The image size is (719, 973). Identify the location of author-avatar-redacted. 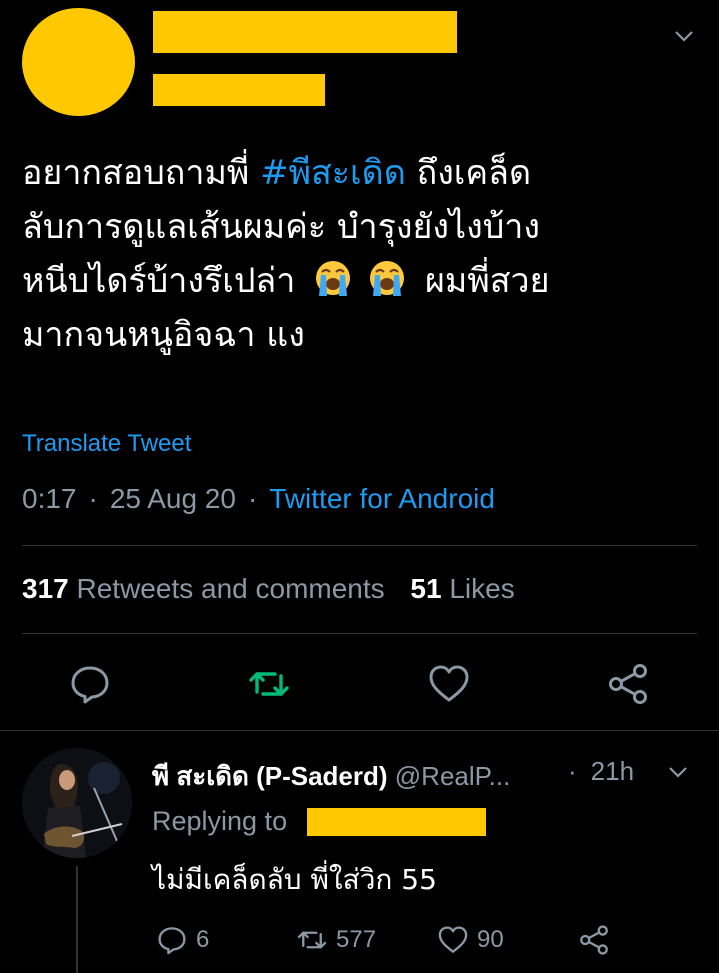
(78, 62).